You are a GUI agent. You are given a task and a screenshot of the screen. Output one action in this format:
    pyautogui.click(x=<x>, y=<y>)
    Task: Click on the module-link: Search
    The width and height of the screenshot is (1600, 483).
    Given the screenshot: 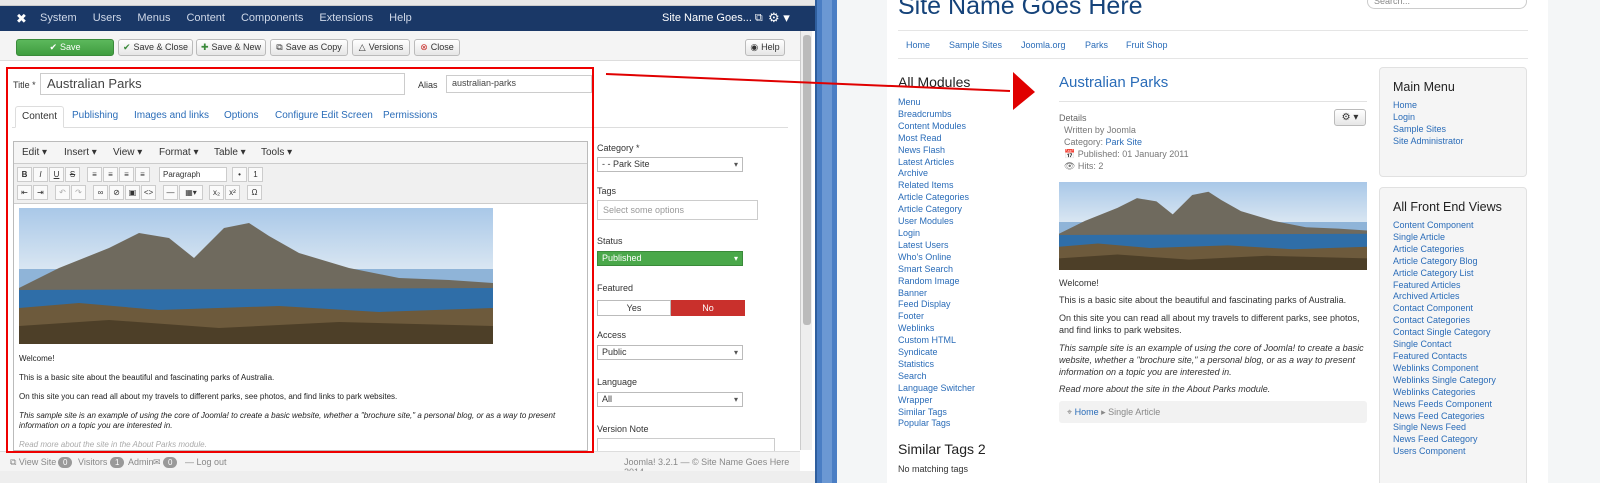 What is the action you would take?
    pyautogui.click(x=936, y=377)
    